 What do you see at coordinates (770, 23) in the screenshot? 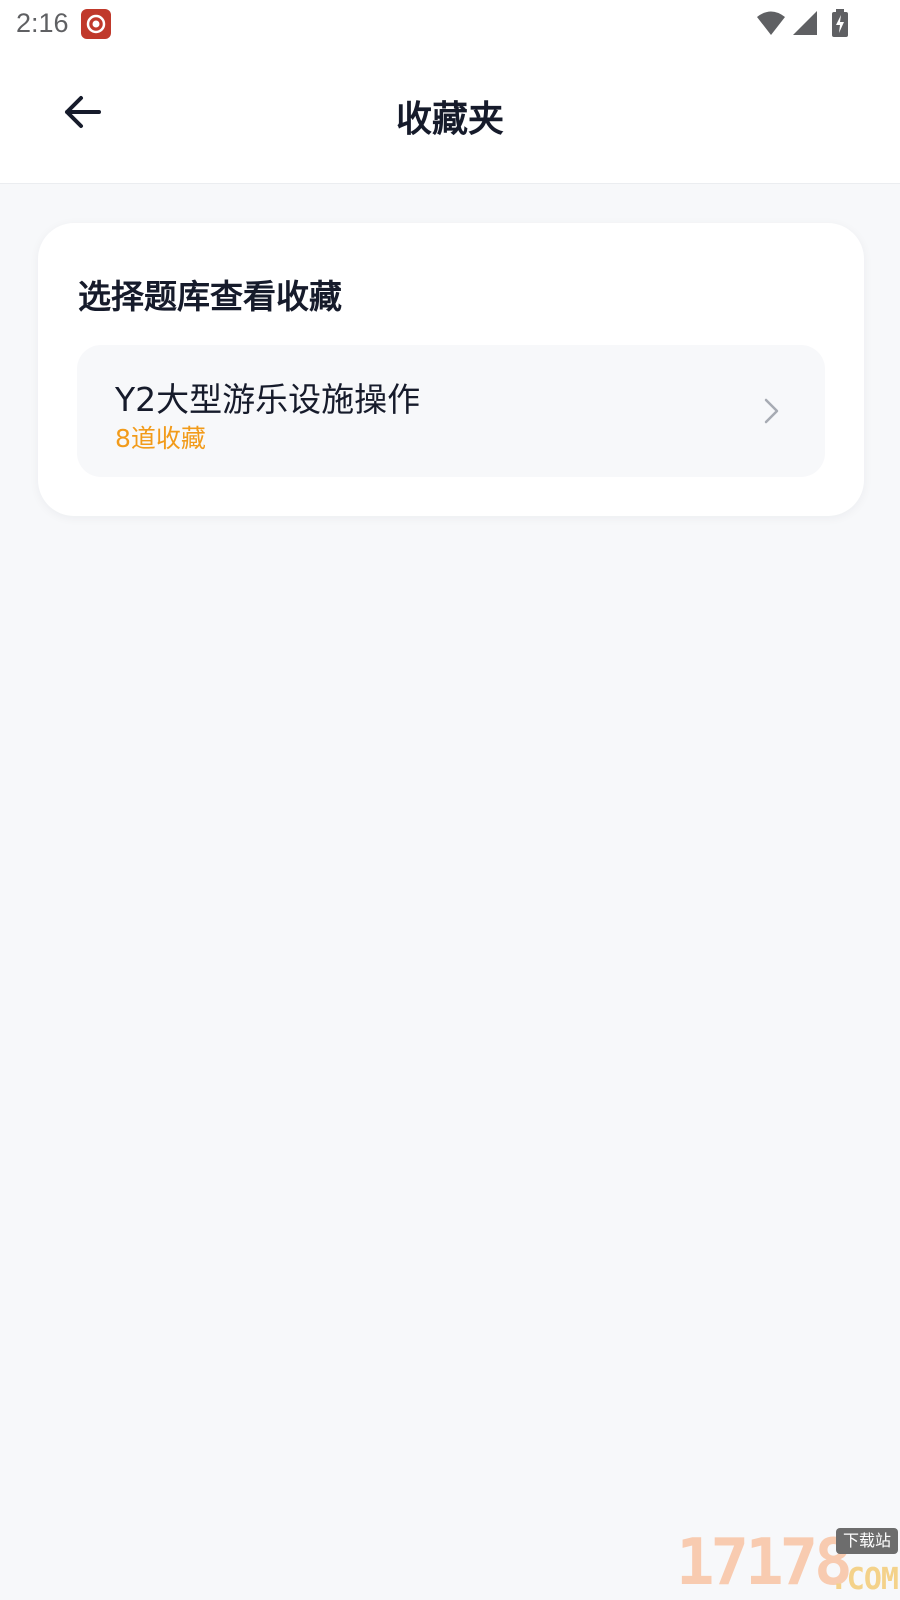
I see `wifi-icon` at bounding box center [770, 23].